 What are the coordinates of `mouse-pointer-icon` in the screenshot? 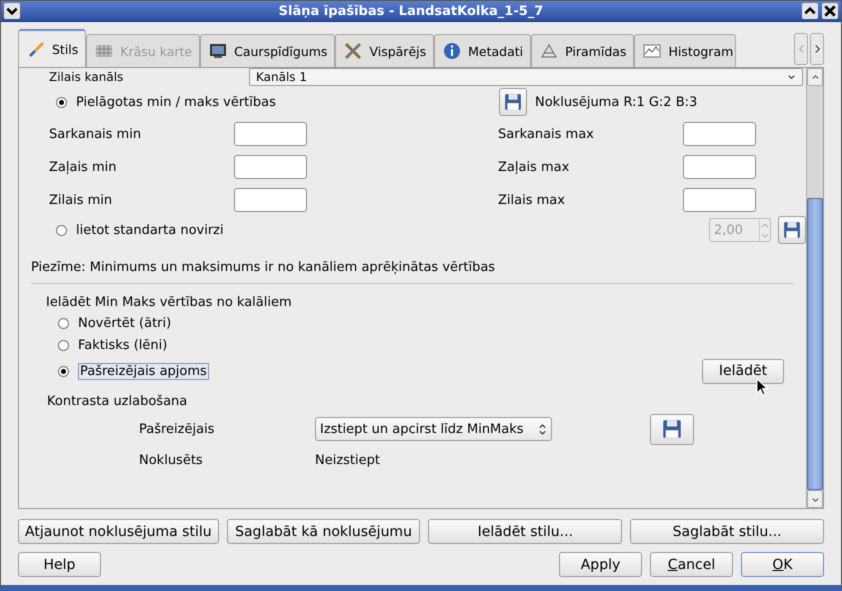 It's located at (762, 387).